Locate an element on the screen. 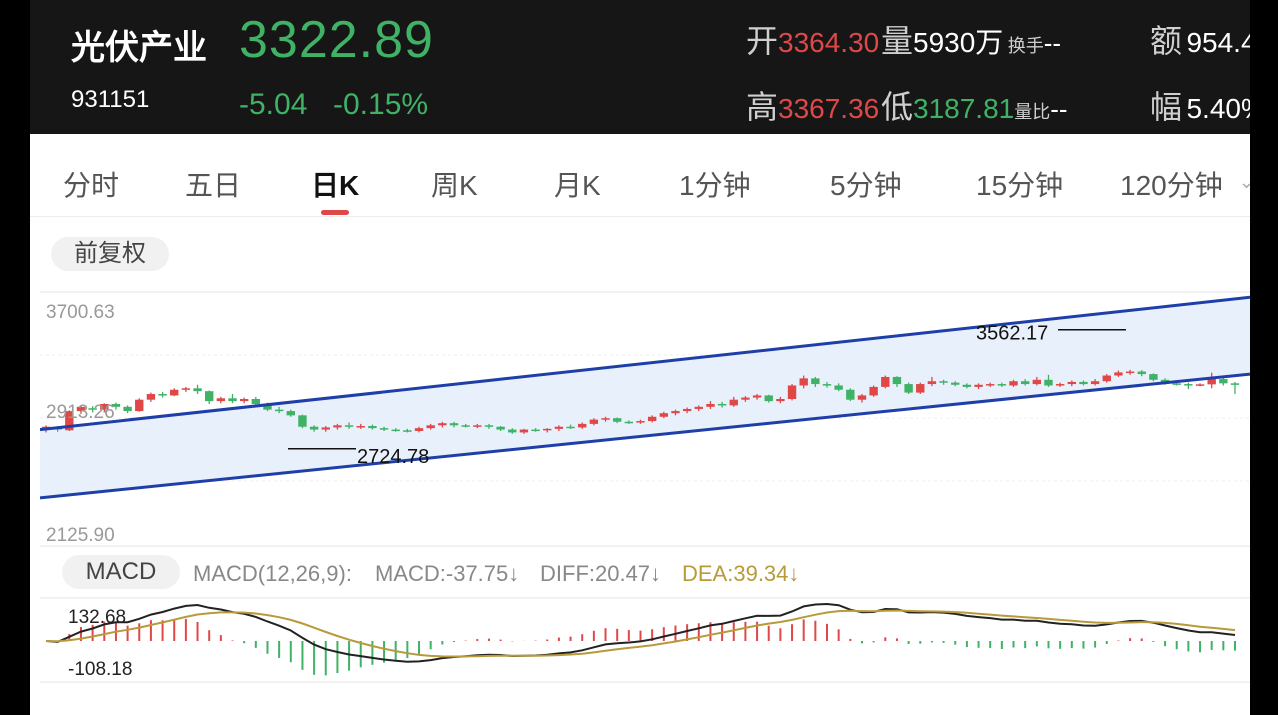  y-axis-label-top: 3700.63 is located at coordinates (80, 312).